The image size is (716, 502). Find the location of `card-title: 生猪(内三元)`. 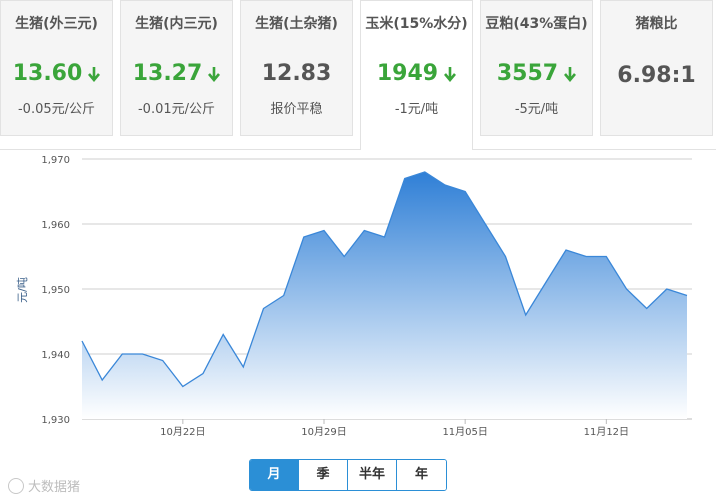

card-title: 生猪(内三元) is located at coordinates (176, 24).